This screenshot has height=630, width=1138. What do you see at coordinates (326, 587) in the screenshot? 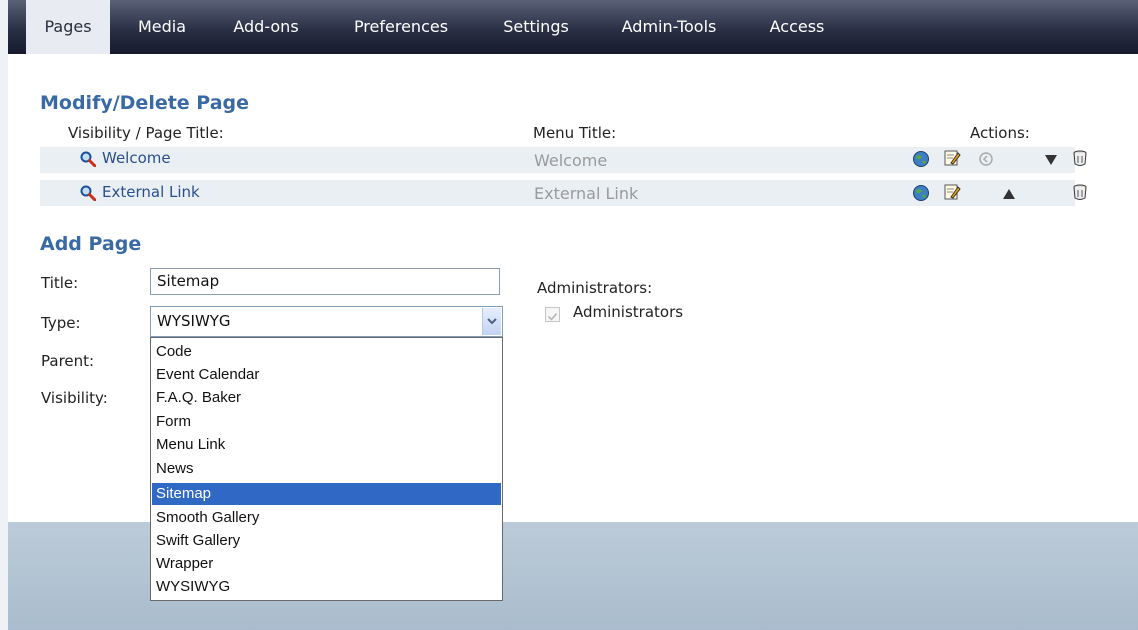
I see `dropdown-option-wysiwyg: WYSIWYG` at bounding box center [326, 587].